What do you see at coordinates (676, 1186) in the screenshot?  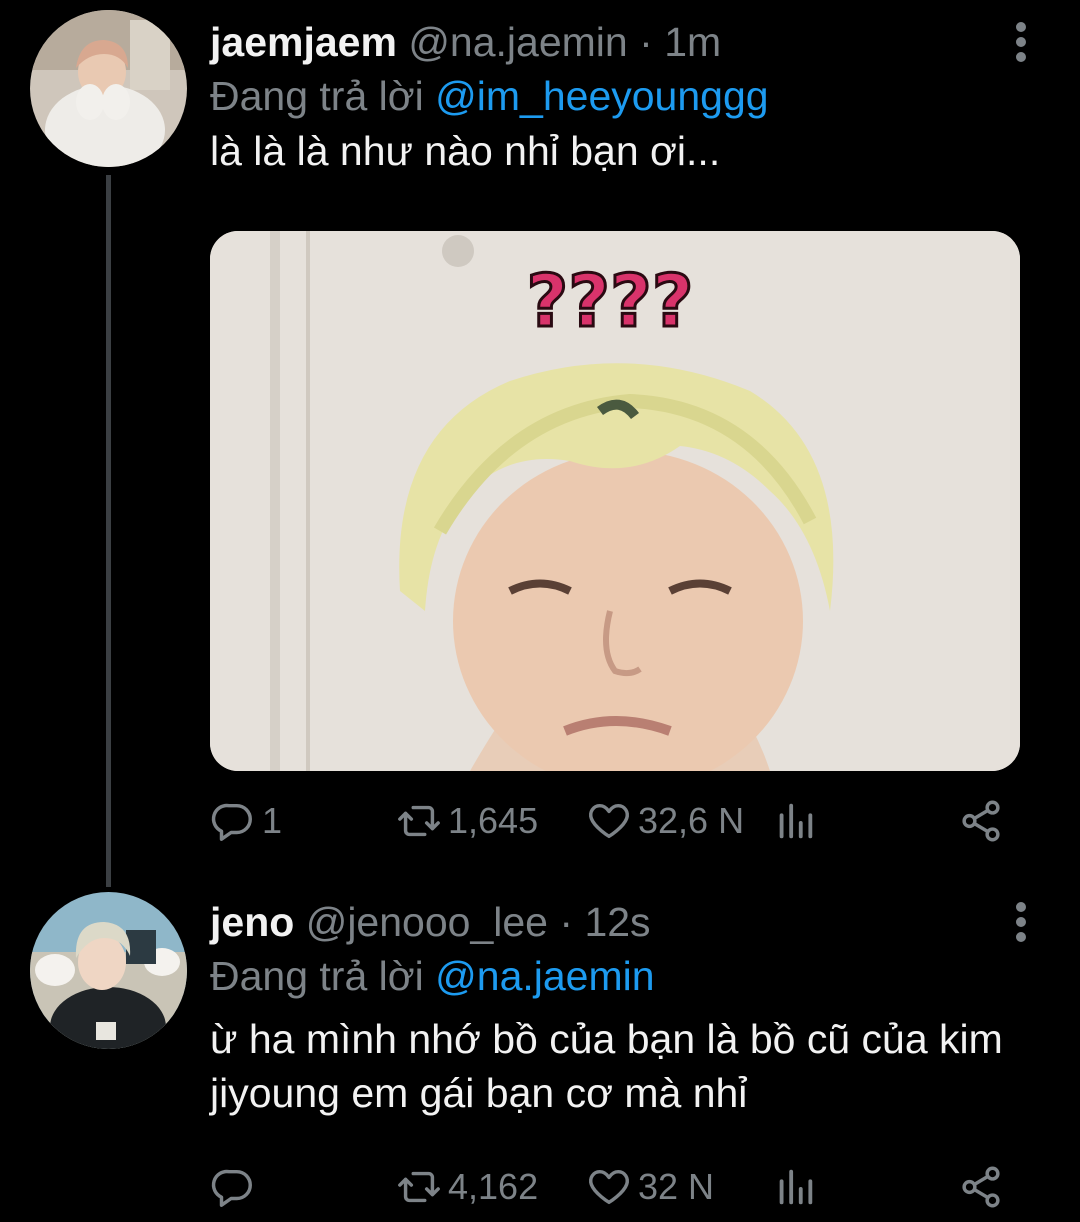 I see `like-count: 32 N` at bounding box center [676, 1186].